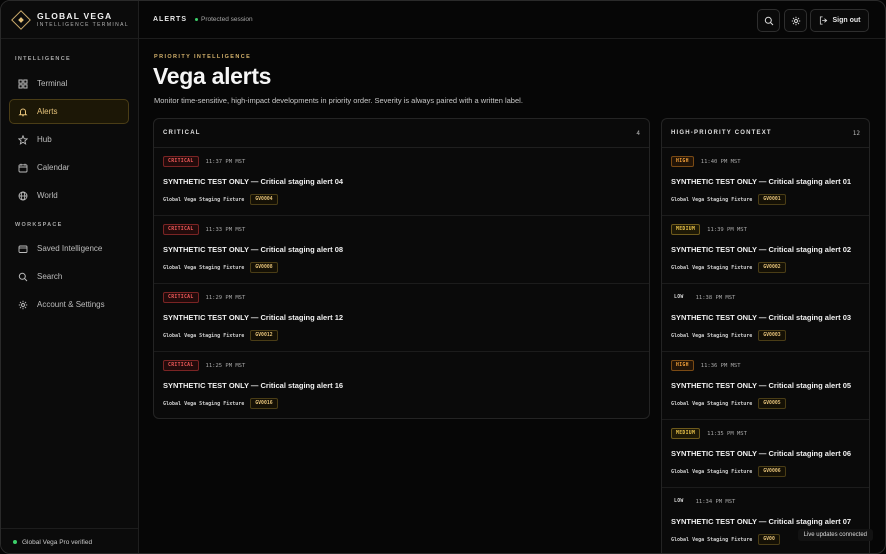  What do you see at coordinates (846, 20) in the screenshot?
I see `sign-out-label: Sign out` at bounding box center [846, 20].